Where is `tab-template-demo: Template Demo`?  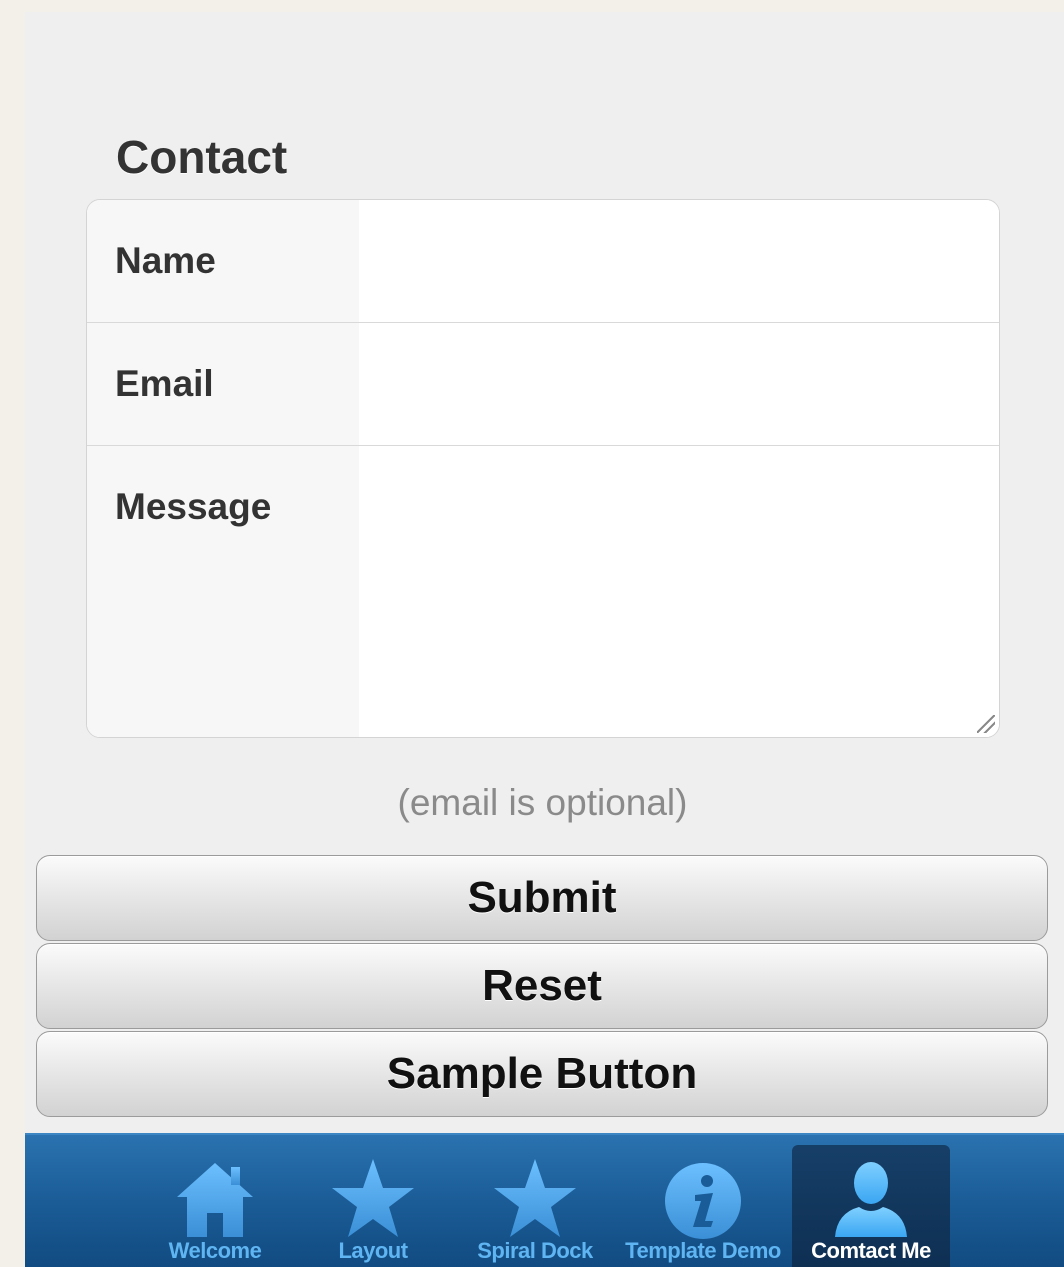 tab-template-demo: Template Demo is located at coordinates (703, 1201).